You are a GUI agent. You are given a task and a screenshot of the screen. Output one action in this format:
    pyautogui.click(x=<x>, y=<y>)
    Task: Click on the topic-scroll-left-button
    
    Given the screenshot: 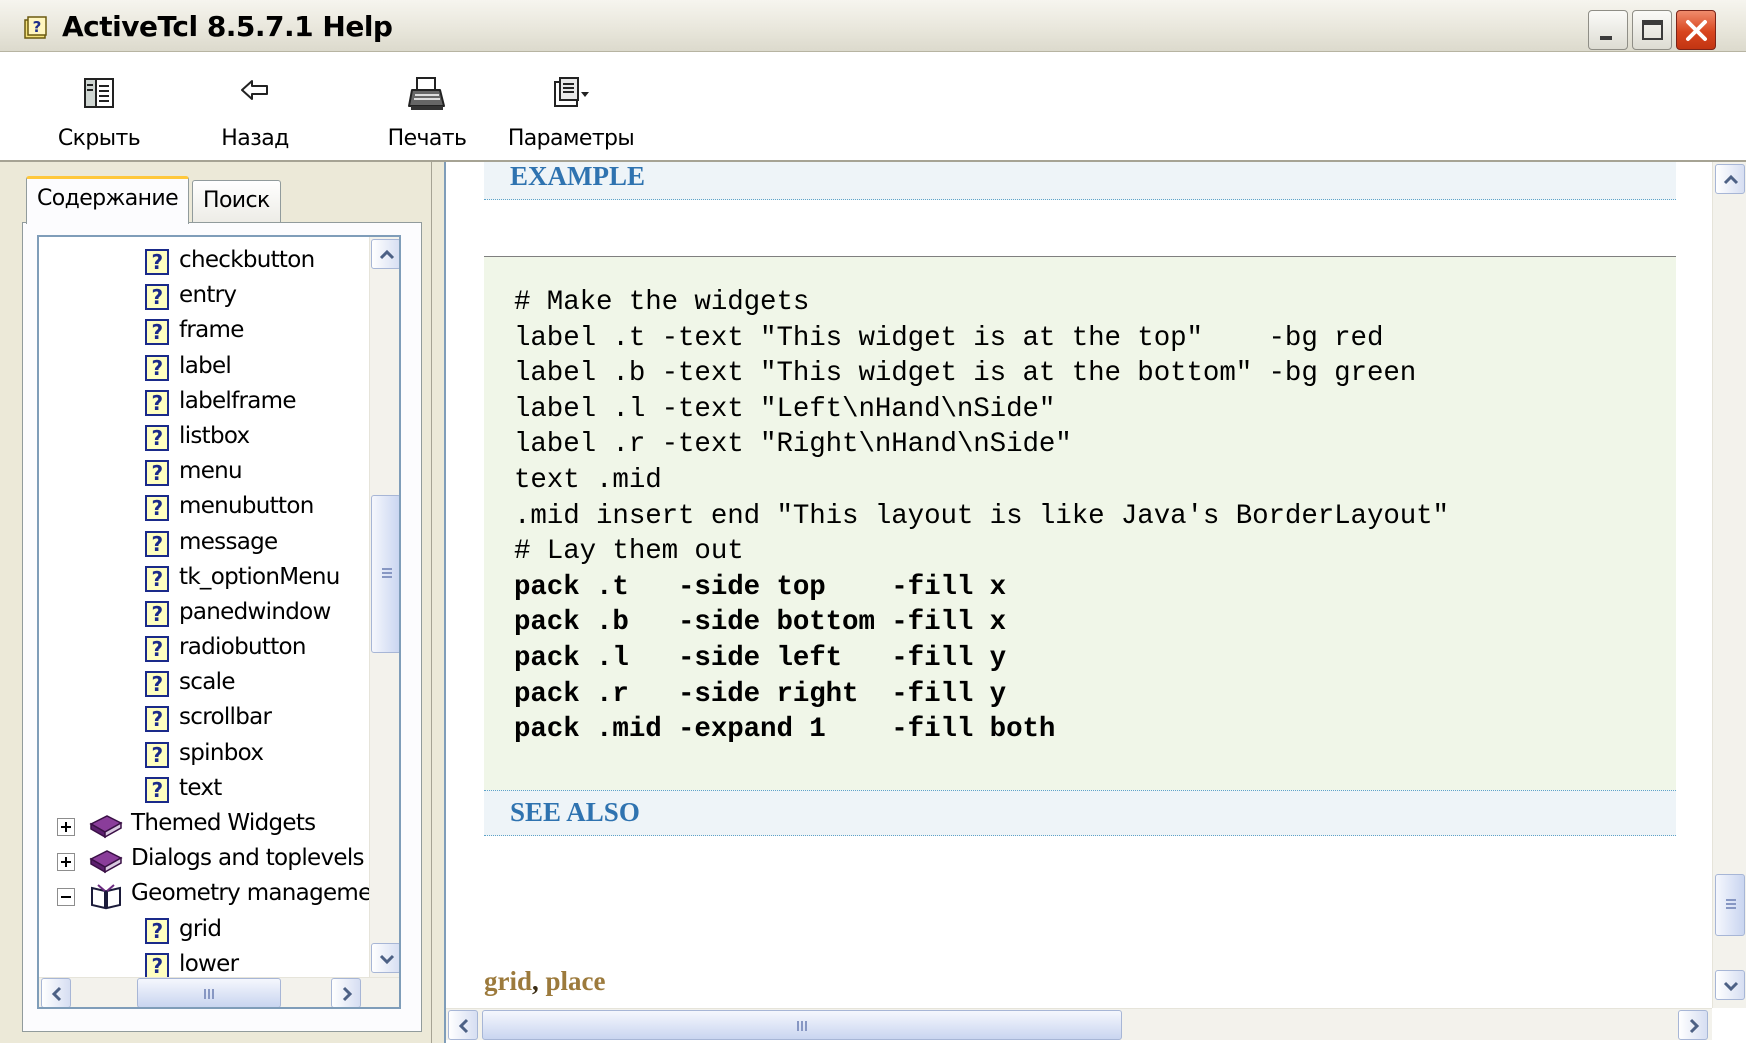 What is the action you would take?
    pyautogui.click(x=463, y=1025)
    